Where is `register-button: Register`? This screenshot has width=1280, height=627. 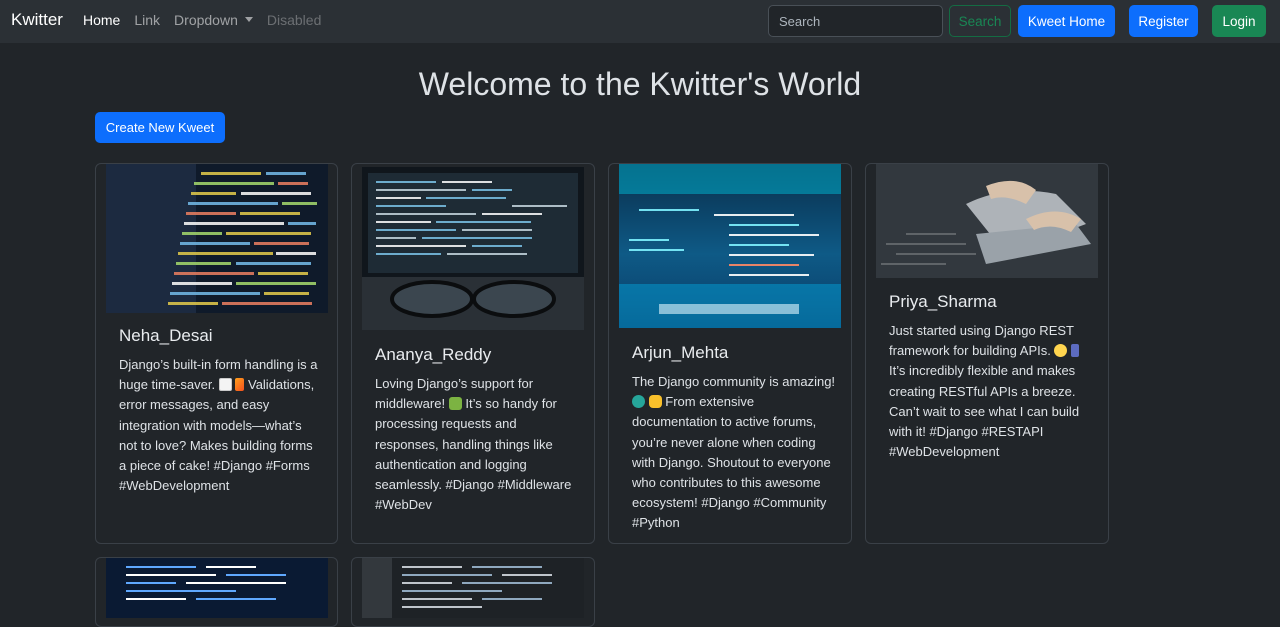
register-button: Register is located at coordinates (1163, 21).